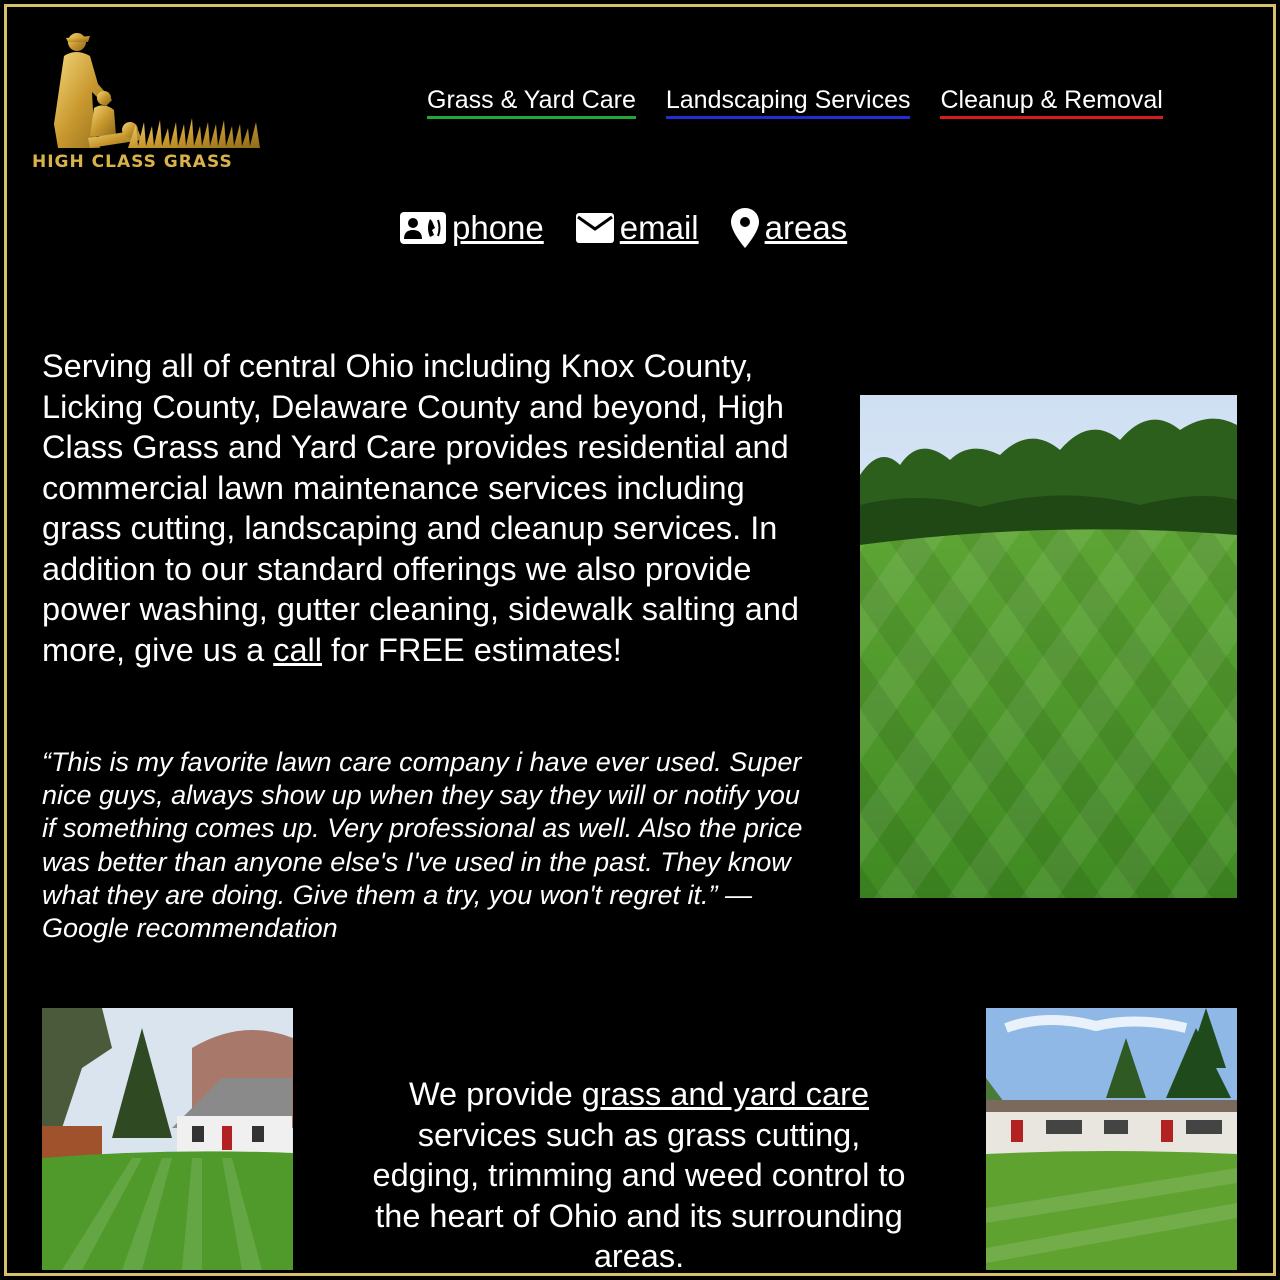  What do you see at coordinates (806, 227) in the screenshot?
I see `areas-label: areas` at bounding box center [806, 227].